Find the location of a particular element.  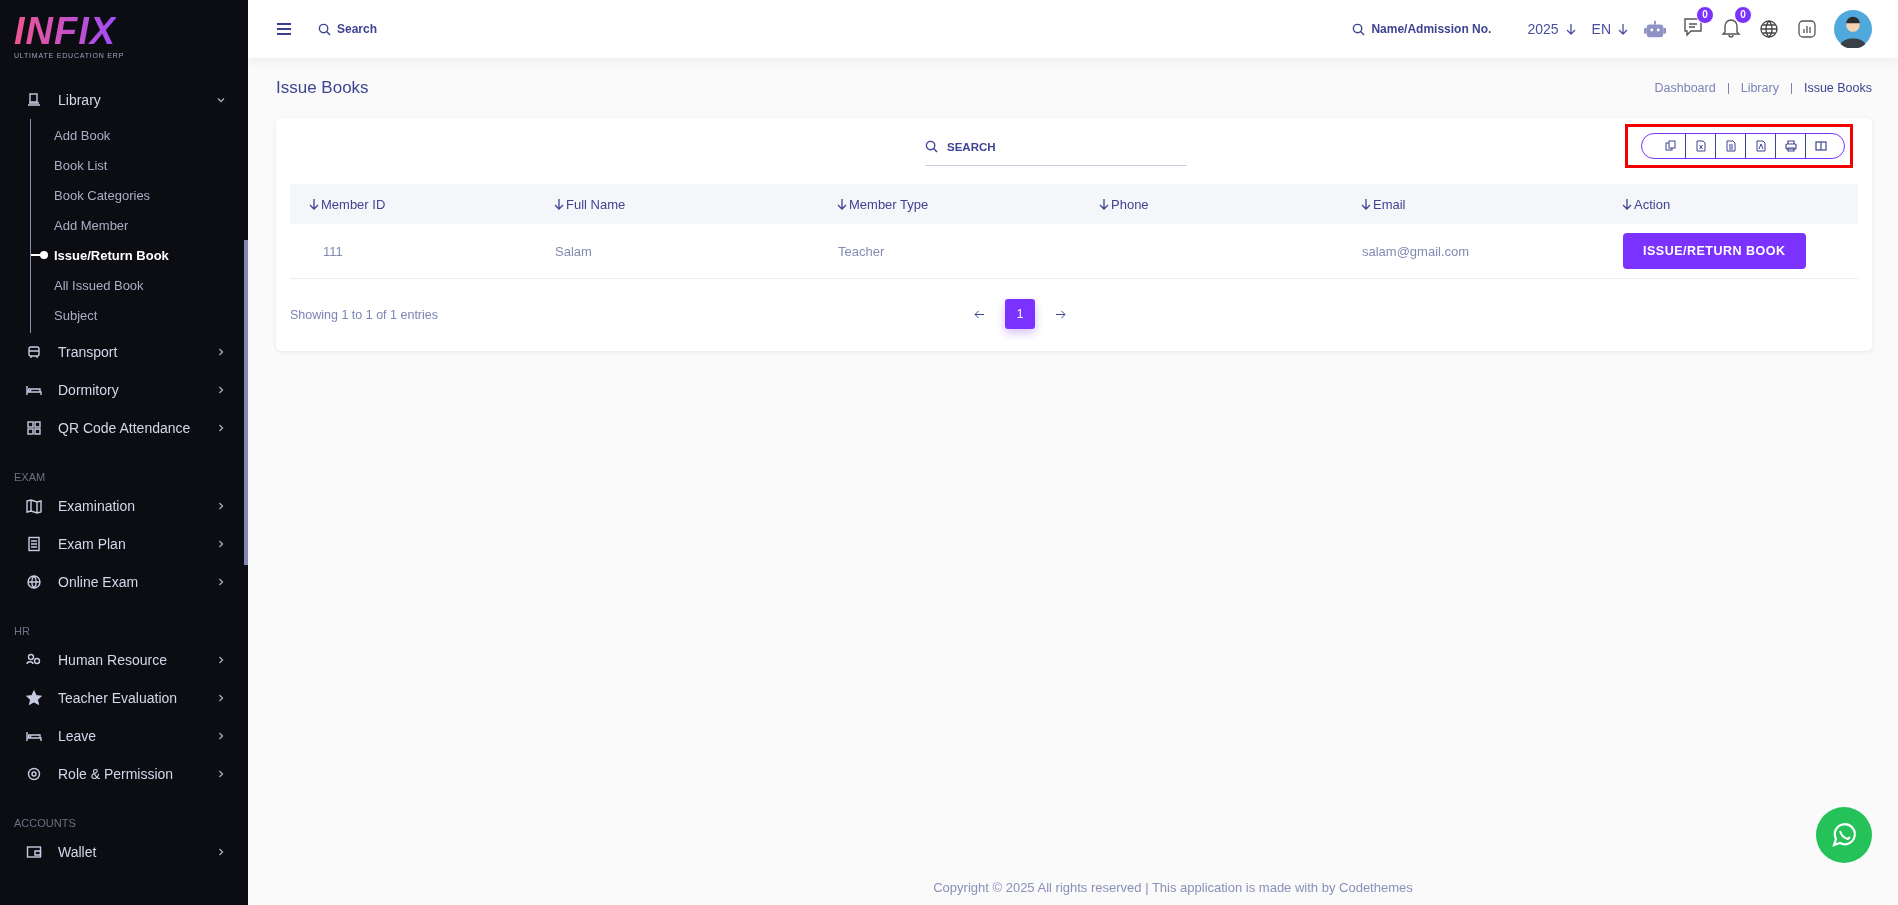

page-title: Issue Books is located at coordinates (323, 88).